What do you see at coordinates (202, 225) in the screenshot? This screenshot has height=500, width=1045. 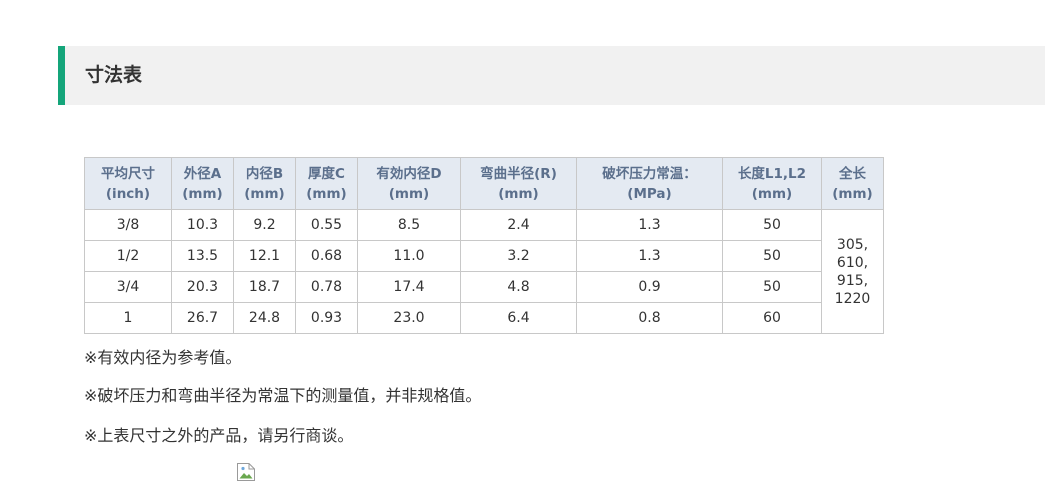 I see `cell-outer-diameter: 10.3` at bounding box center [202, 225].